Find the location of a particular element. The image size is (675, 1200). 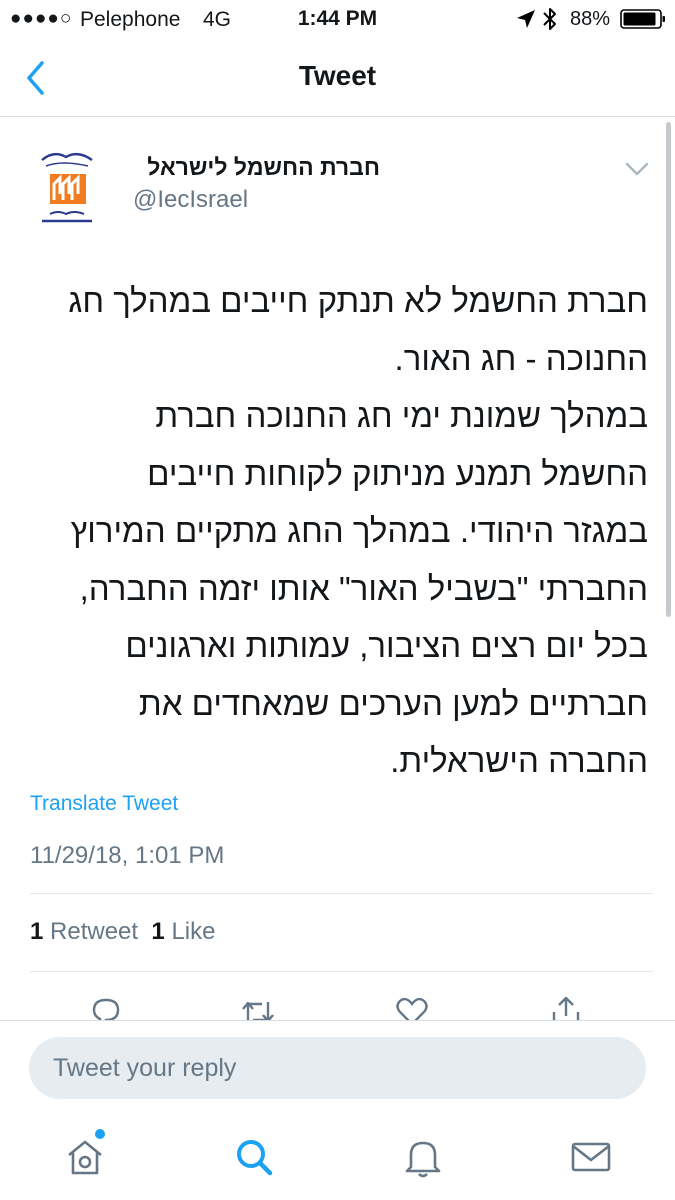

page-title: Tweet is located at coordinates (337, 75).